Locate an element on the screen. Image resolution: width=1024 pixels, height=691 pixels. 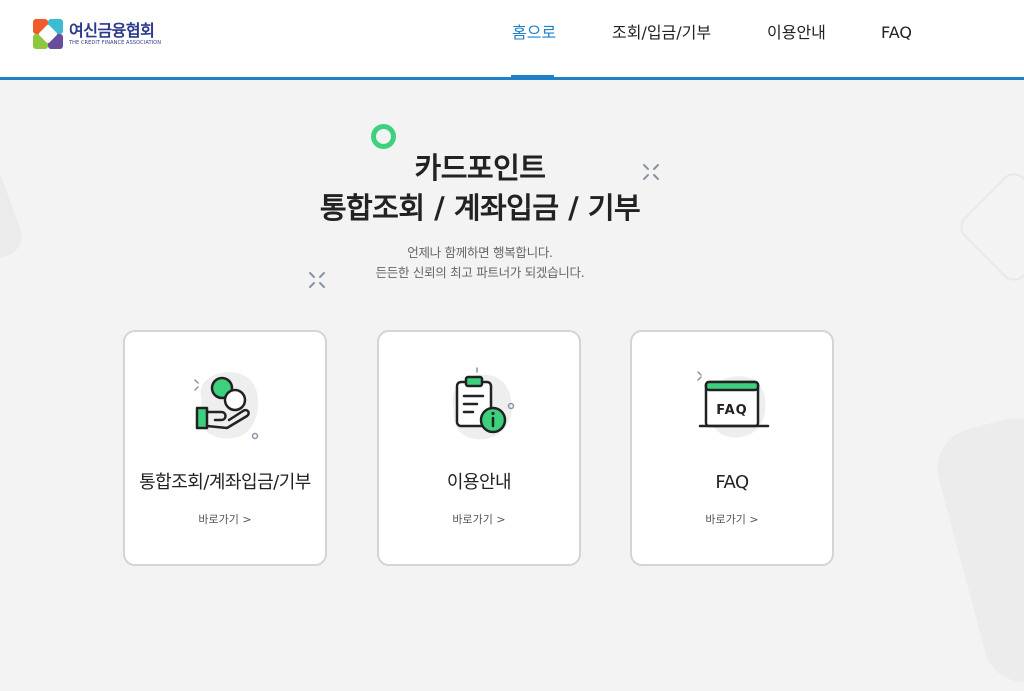
faq-board-icon: FAQ is located at coordinates (733, 404).